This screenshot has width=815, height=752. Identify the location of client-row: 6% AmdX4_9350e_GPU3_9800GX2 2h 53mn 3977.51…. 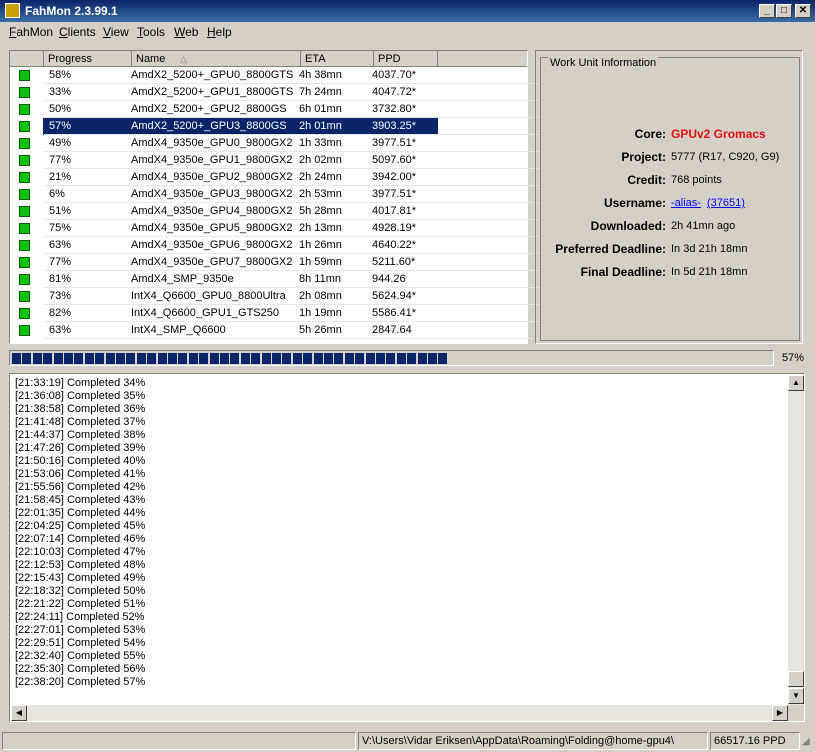
(268, 194).